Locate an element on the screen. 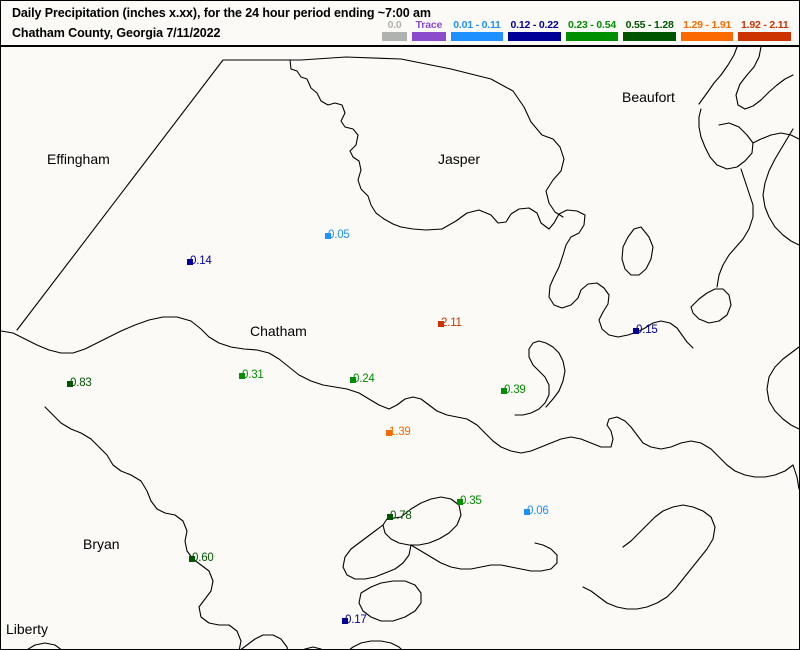 The height and width of the screenshot is (650, 800). station-value-label: 0.14 is located at coordinates (201, 261).